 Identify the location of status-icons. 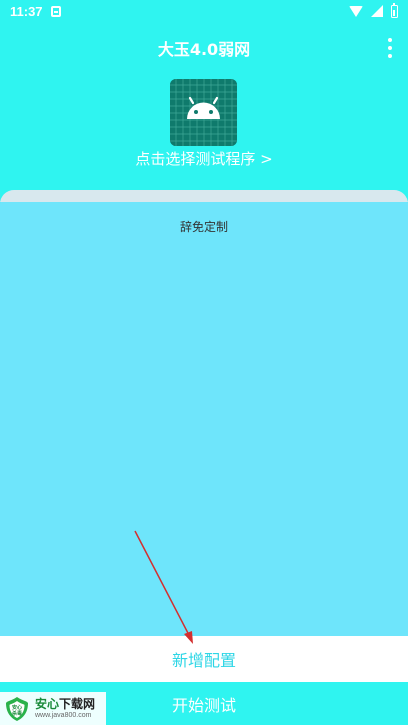
(373, 10).